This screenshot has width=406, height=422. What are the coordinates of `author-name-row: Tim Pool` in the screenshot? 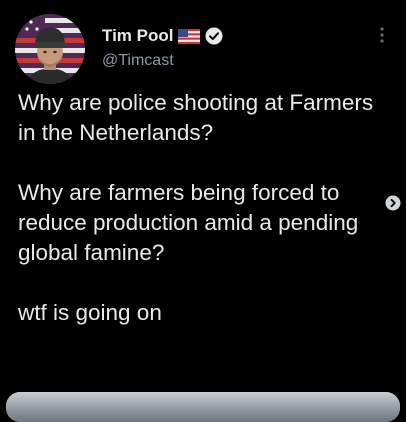 It's located at (162, 36).